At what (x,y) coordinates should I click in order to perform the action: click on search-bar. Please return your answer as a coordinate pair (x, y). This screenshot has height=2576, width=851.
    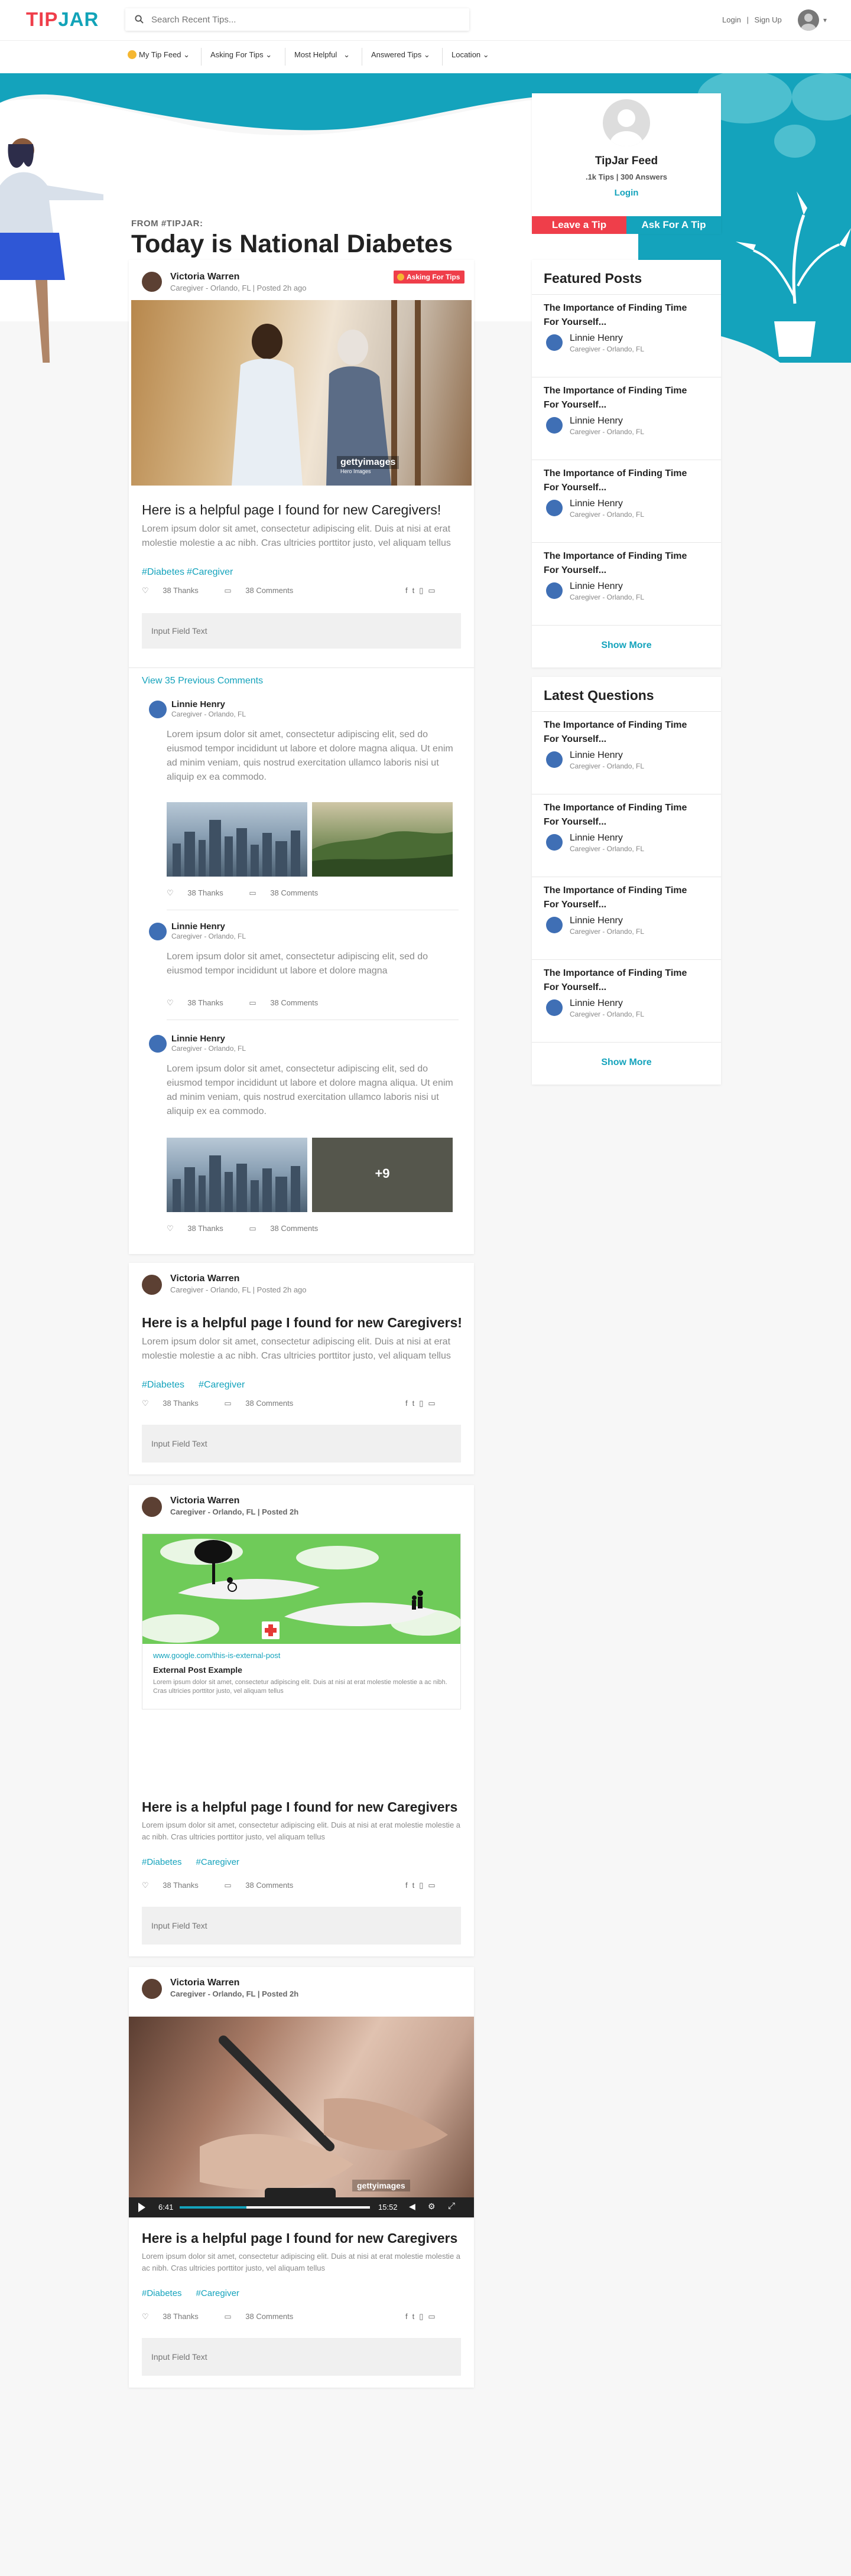
    Looking at the image, I should click on (297, 19).